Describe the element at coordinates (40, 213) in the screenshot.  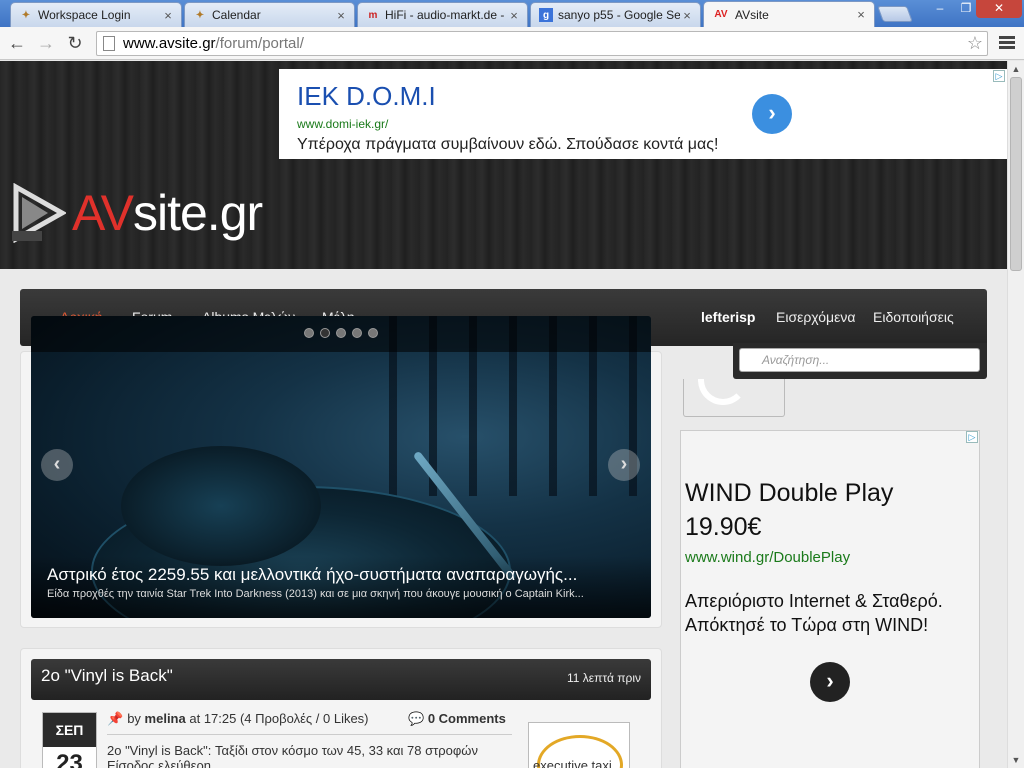
I see `logo-play-icon` at that location.